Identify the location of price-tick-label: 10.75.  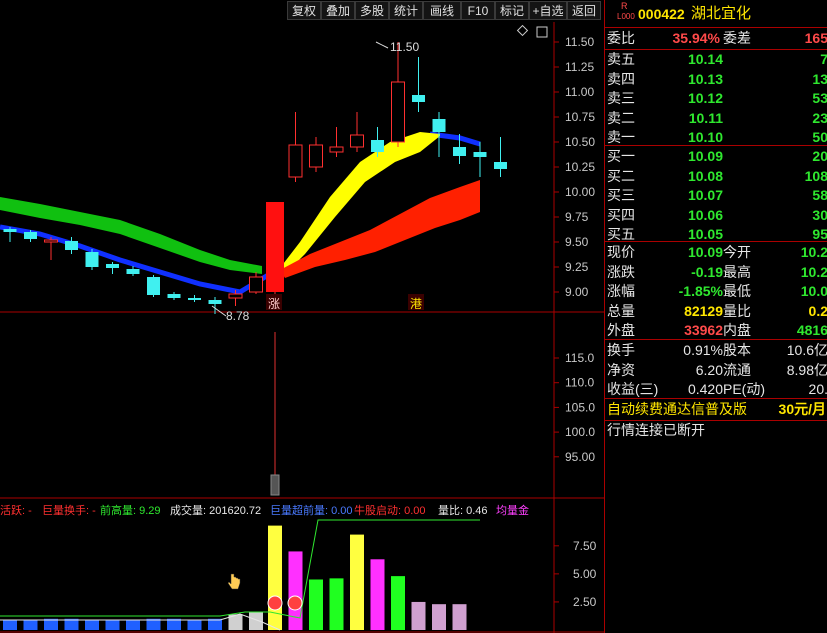
(580, 117).